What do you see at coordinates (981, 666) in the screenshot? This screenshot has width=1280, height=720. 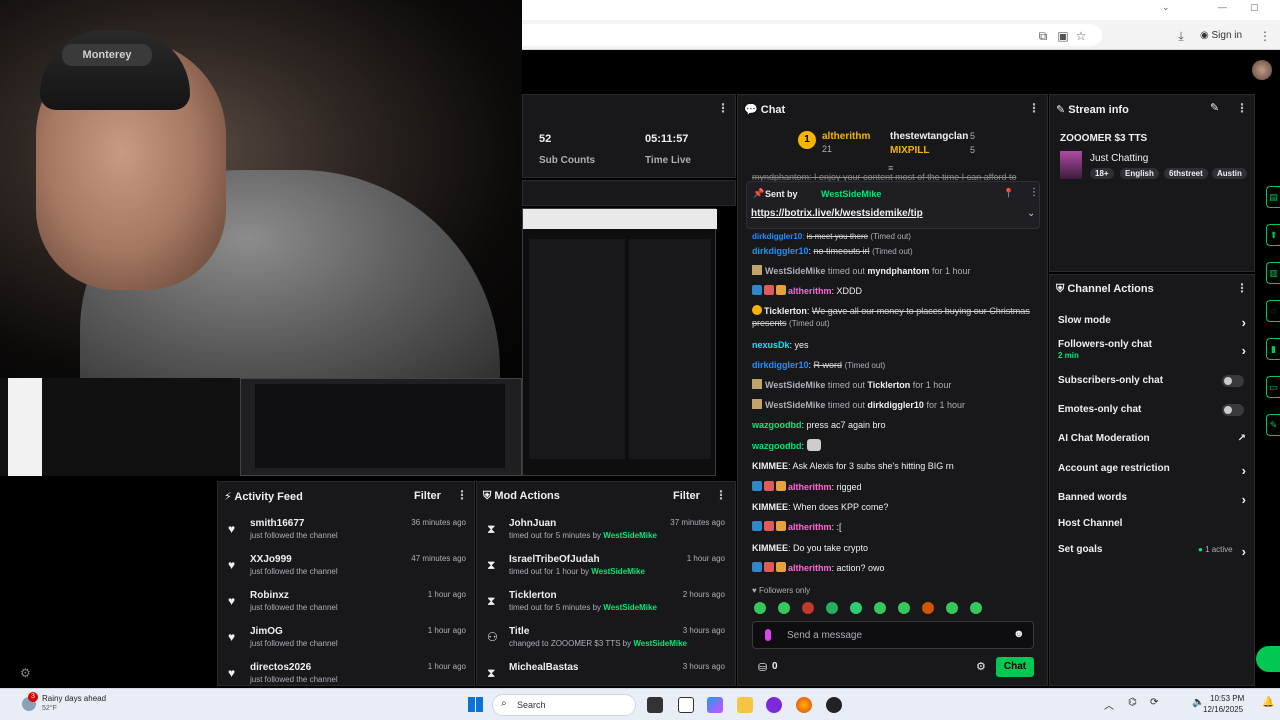 I see `chat-settings-icon: ⚙` at bounding box center [981, 666].